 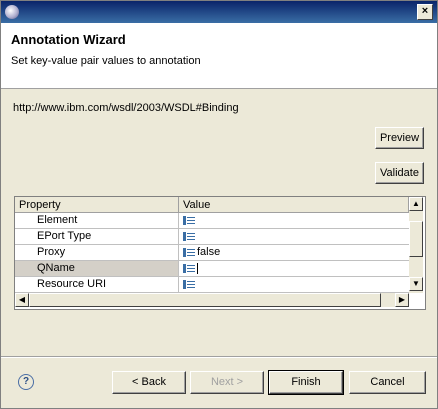 I want to click on table-row: QName, so click(x=212, y=269).